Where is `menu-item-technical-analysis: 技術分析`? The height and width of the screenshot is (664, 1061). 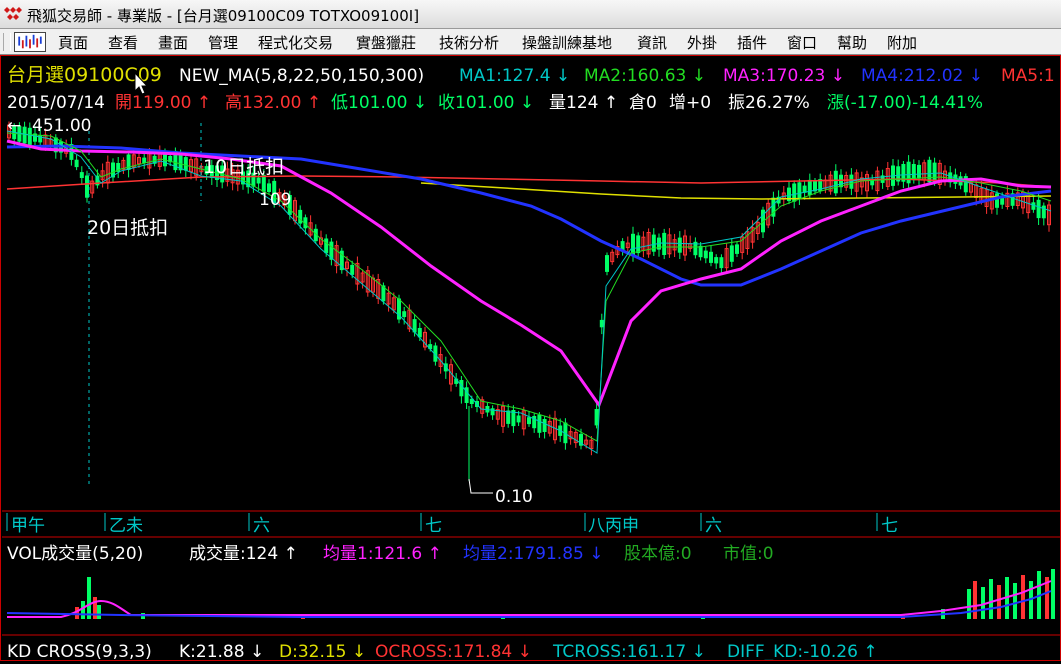 menu-item-technical-analysis: 技術分析 is located at coordinates (469, 42).